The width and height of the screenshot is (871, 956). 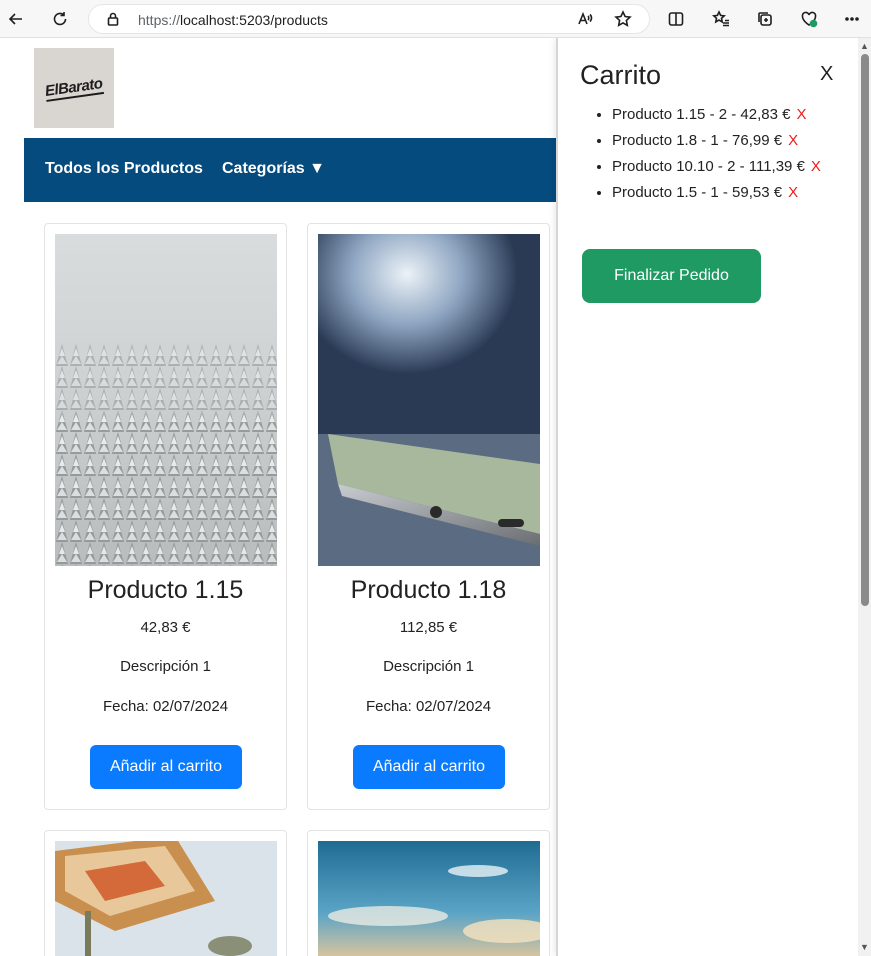 I want to click on product-price: 112,85 €, so click(x=428, y=627).